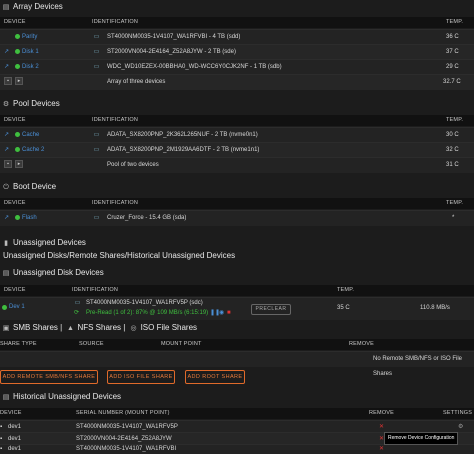 The height and width of the screenshot is (454, 474). I want to click on eye-icon: ◉, so click(221, 313).